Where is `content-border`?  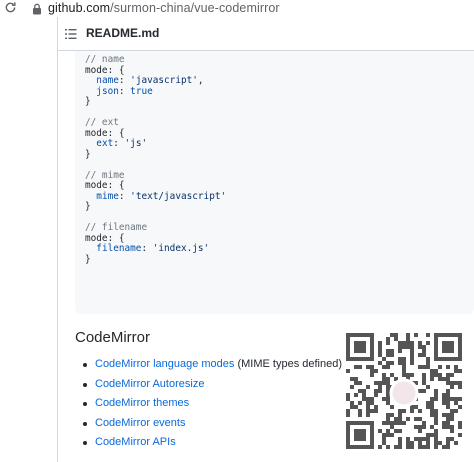 content-border is located at coordinates (57, 239).